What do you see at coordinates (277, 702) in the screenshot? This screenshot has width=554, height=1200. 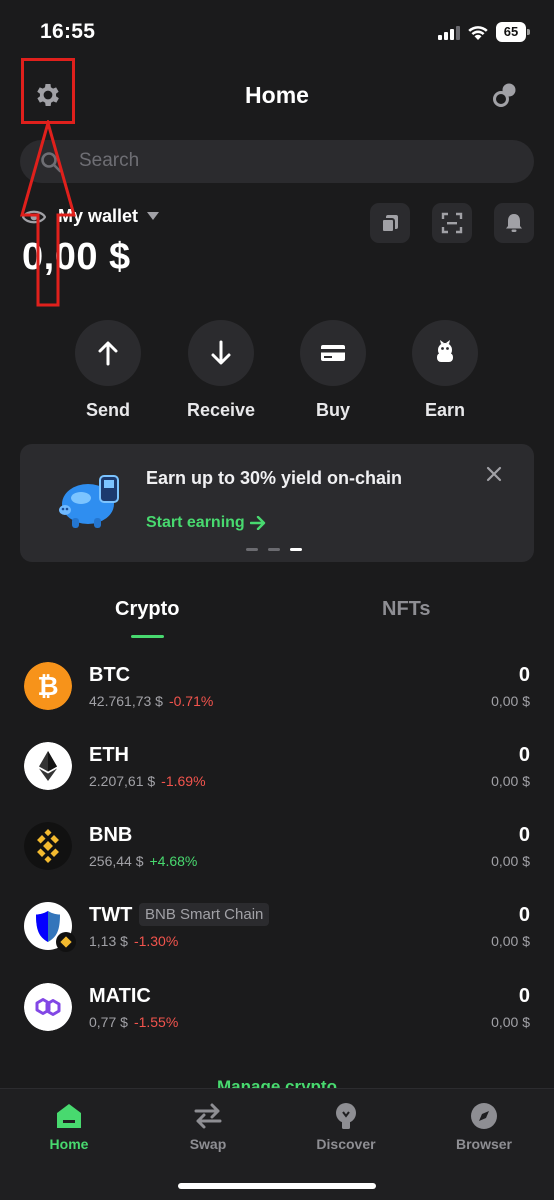 I see `asset-row-btc: ₿ BTC 42.761,73 $ -0.71% 0 0,00 $` at bounding box center [277, 702].